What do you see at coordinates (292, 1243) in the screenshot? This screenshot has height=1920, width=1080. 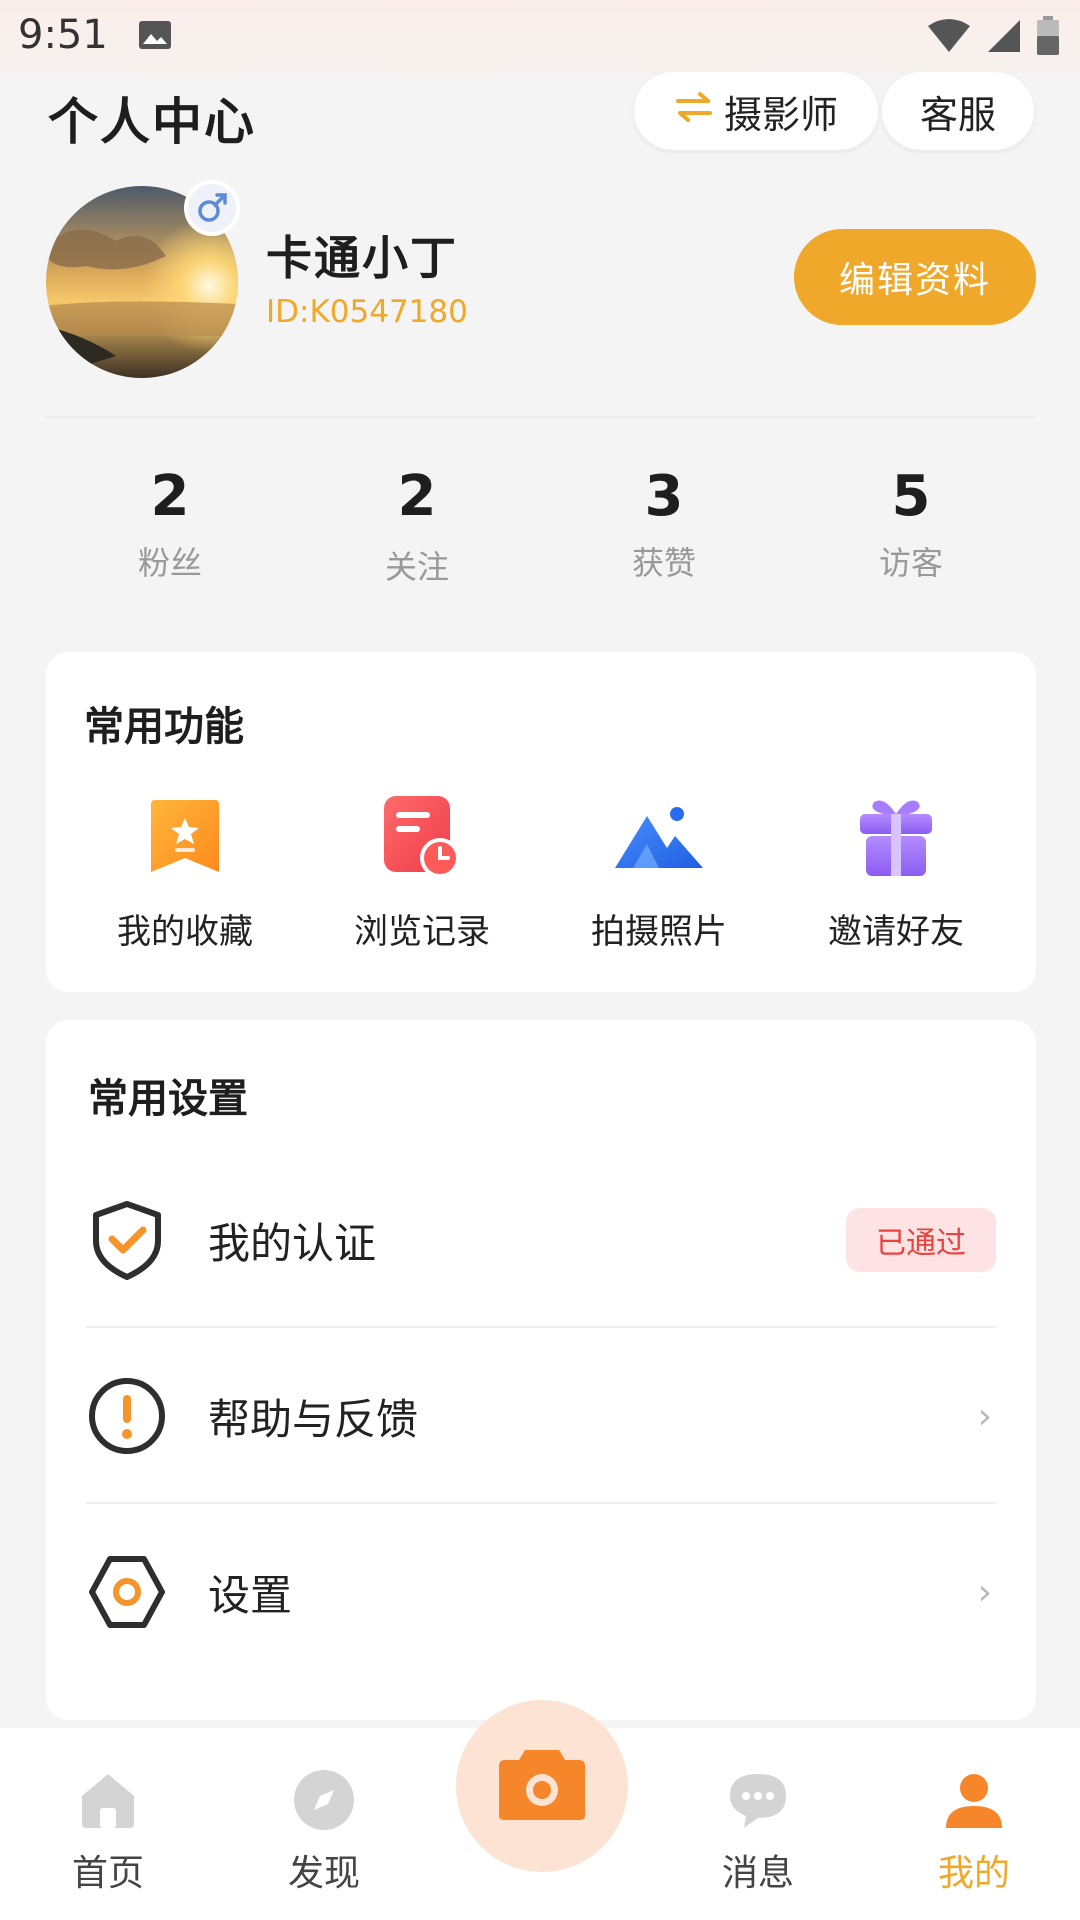 I see `settings-row-label: 我的认证` at bounding box center [292, 1243].